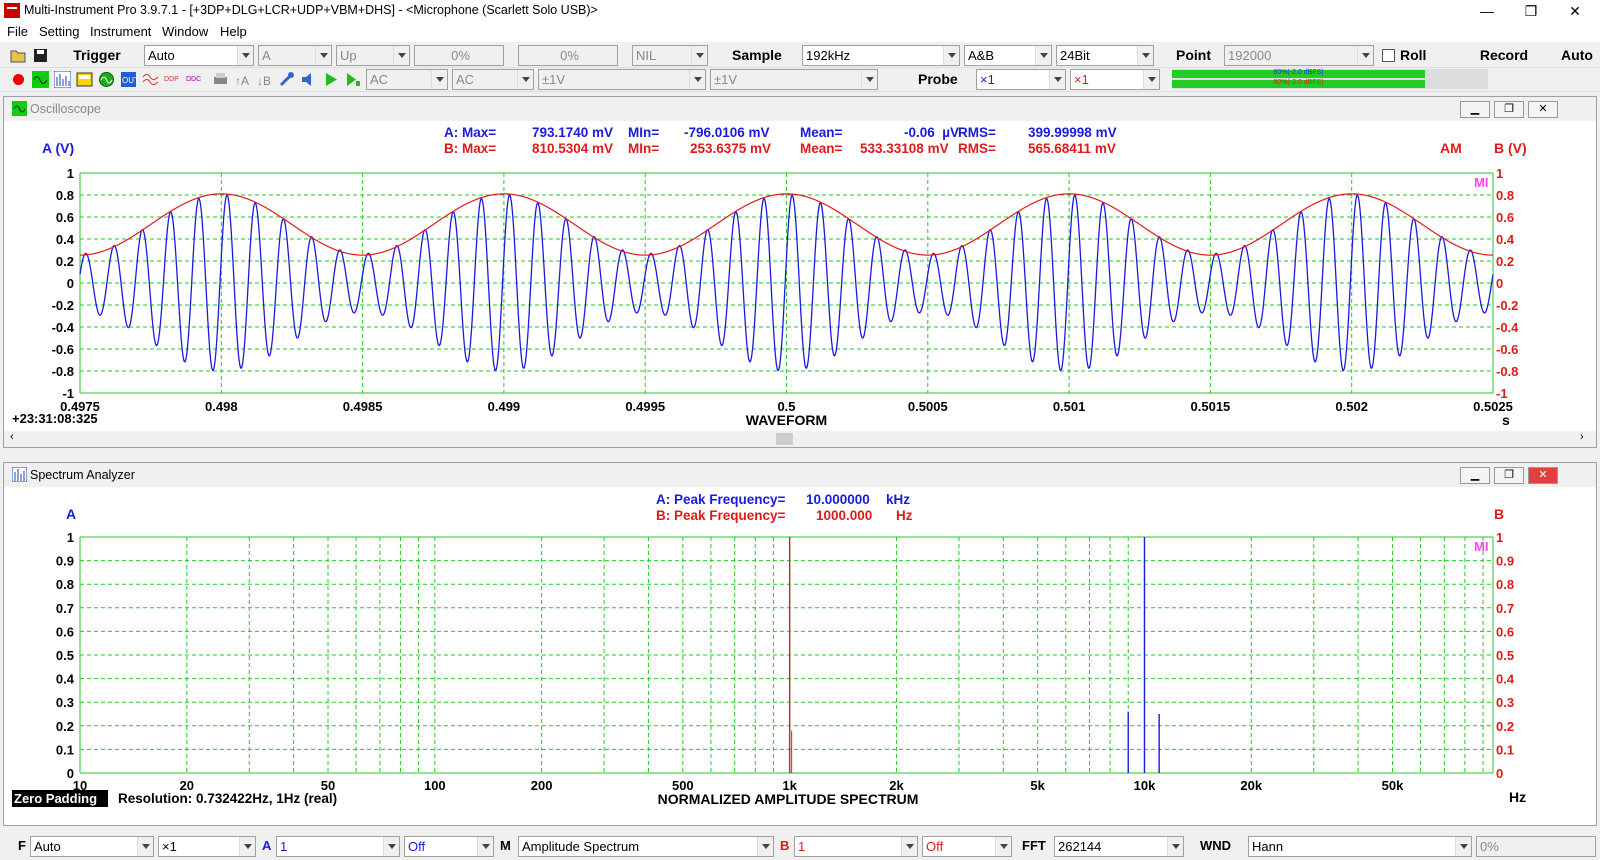  Describe the element at coordinates (199, 55) in the screenshot. I see `trigger-mode-select: Auto` at that location.